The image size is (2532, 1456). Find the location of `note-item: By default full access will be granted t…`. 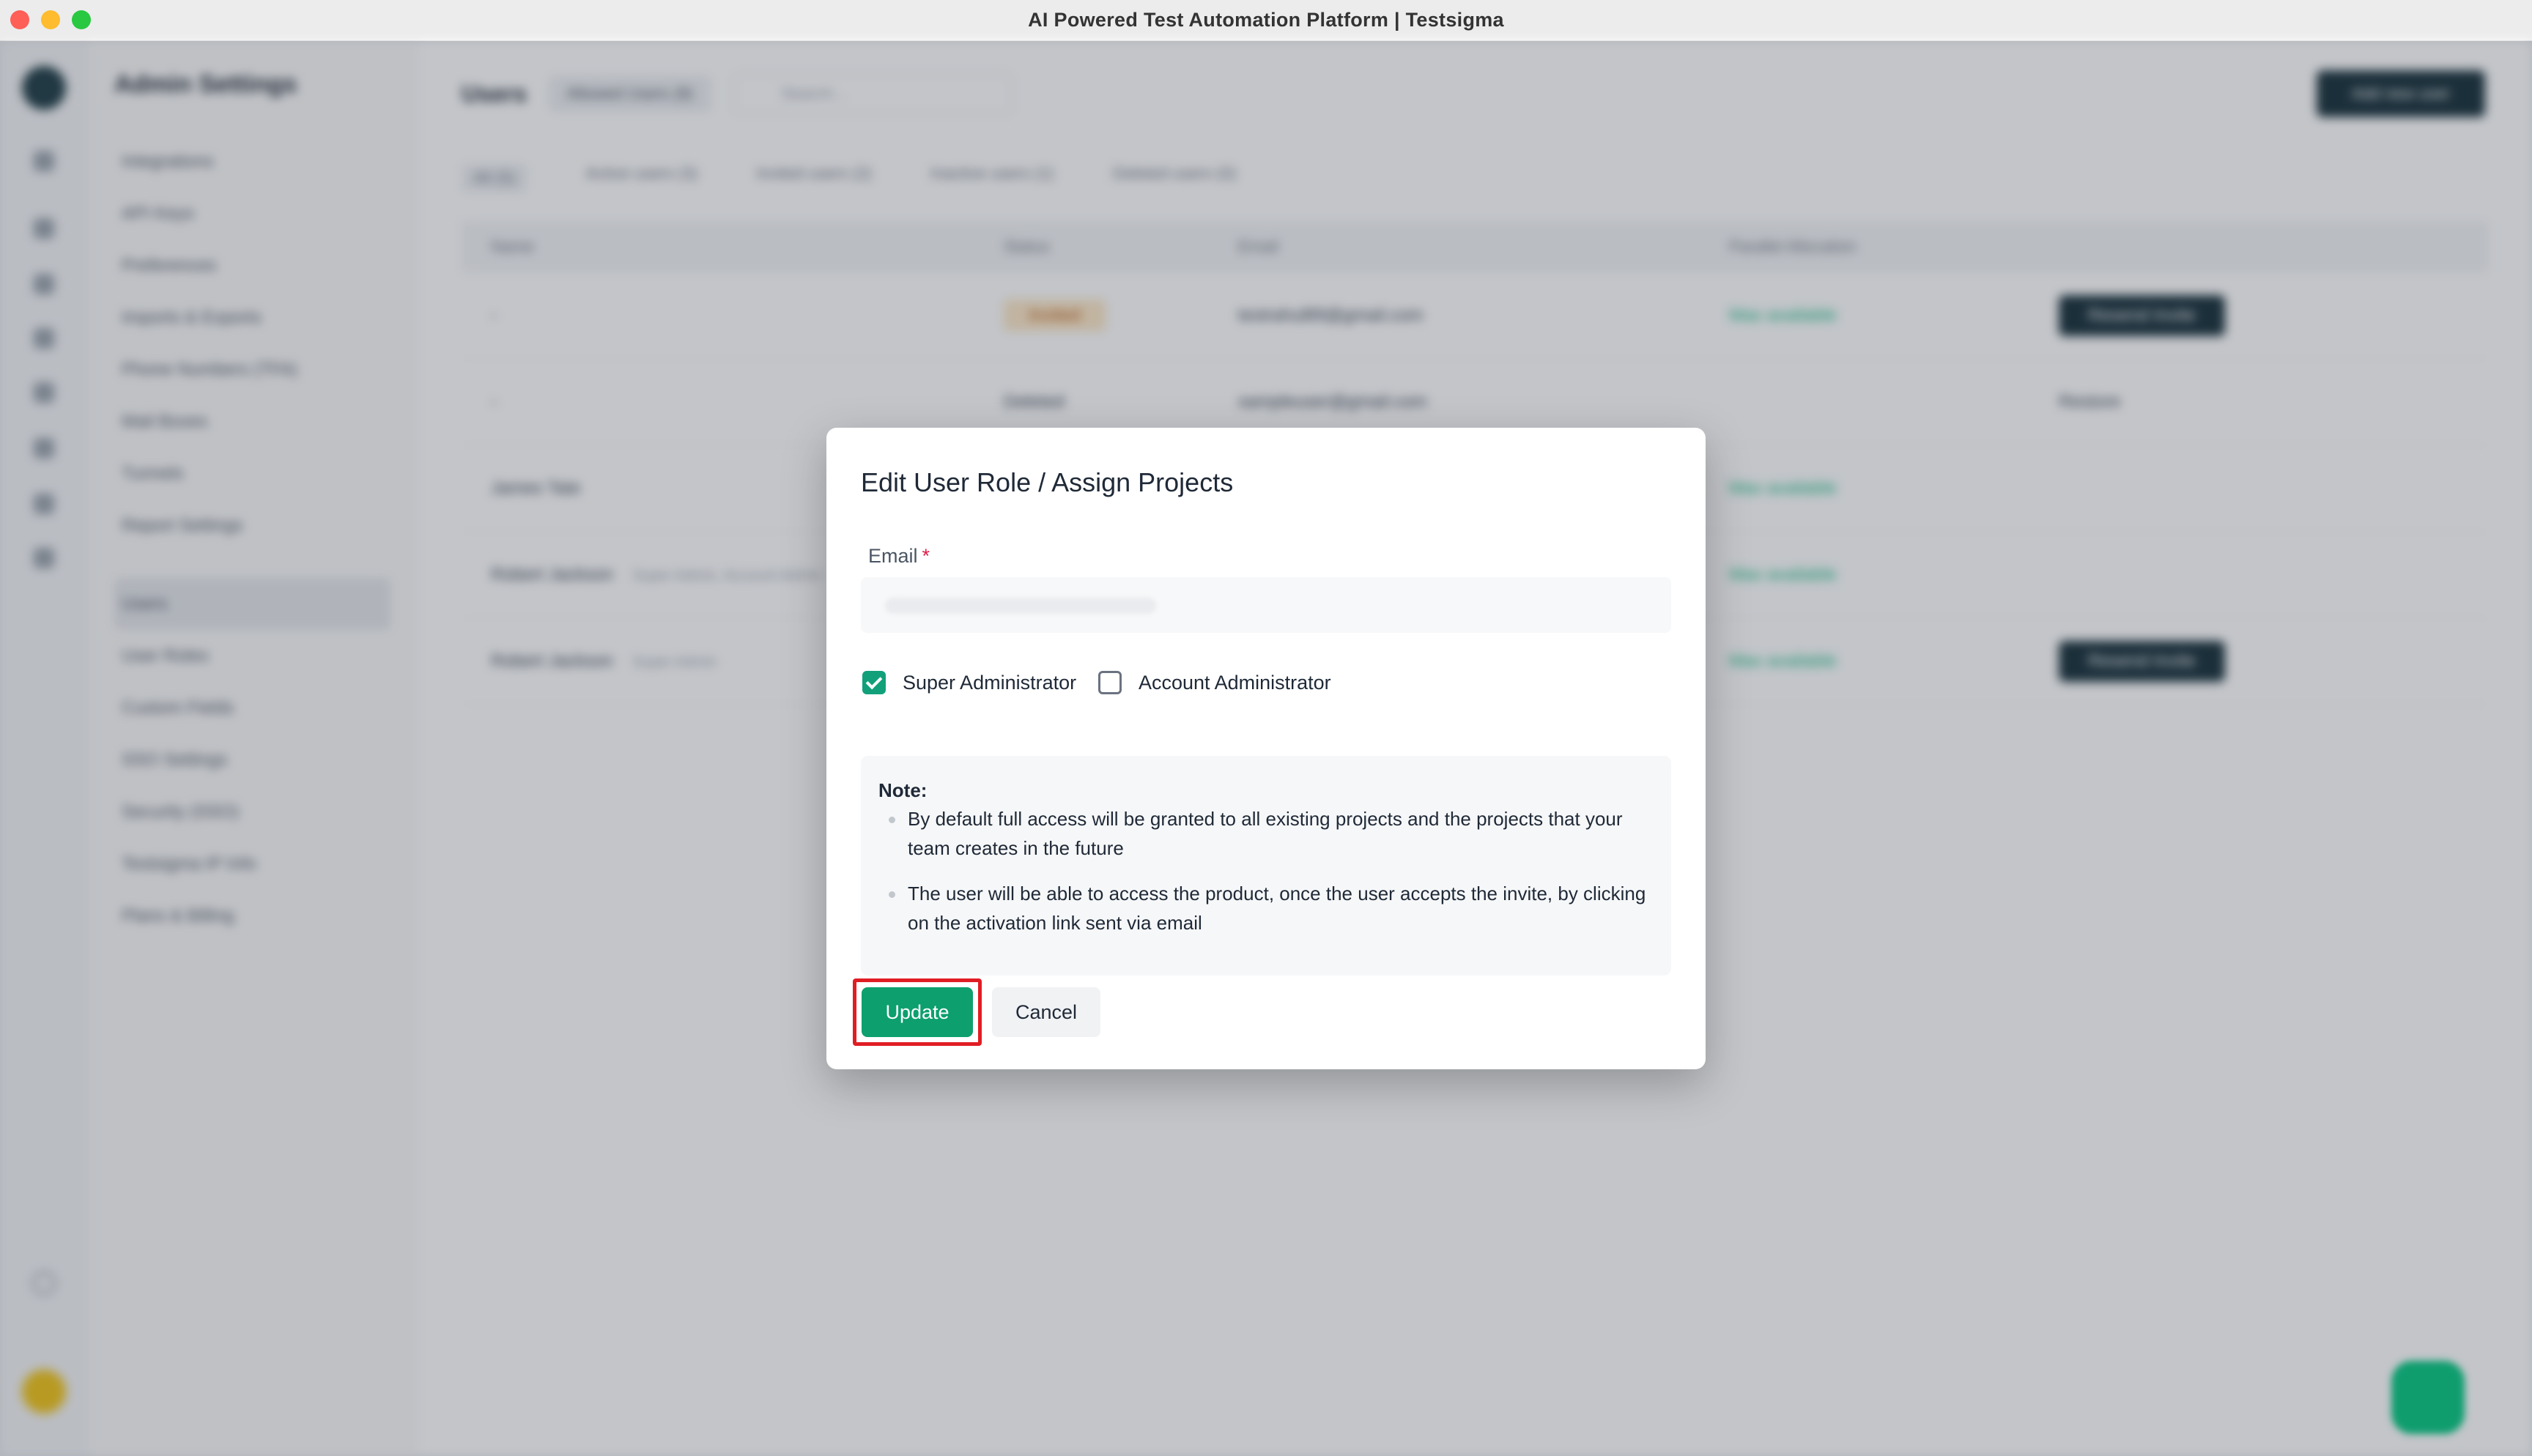

note-item: By default full access will be granted t… is located at coordinates (1268, 833).